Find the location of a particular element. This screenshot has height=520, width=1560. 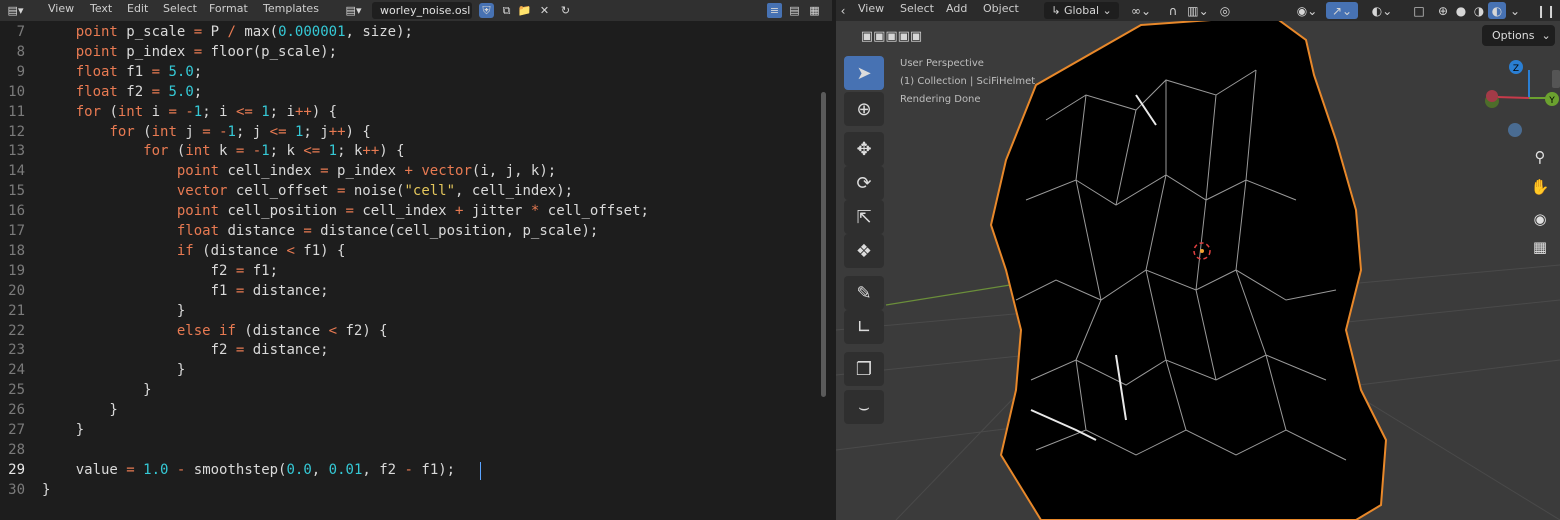

visibility-eye-icon: ◉⌄ is located at coordinates (1307, 10).